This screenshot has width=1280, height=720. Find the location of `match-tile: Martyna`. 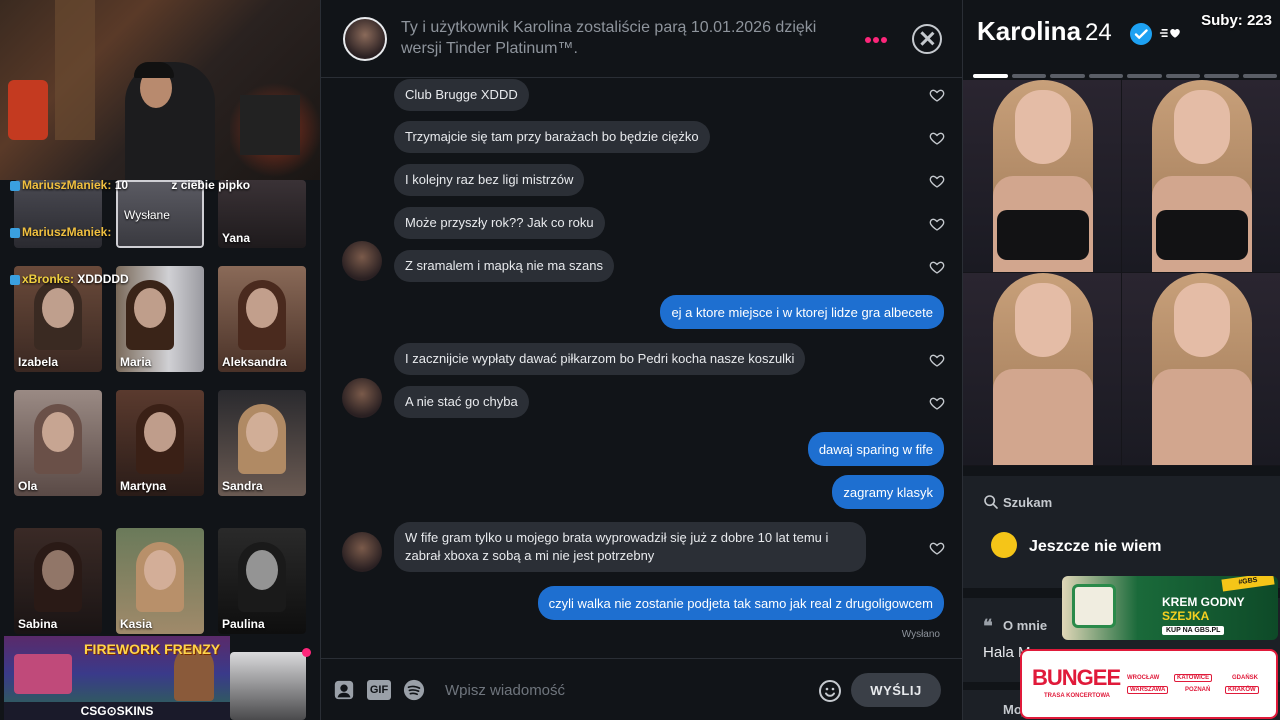

match-tile: Martyna is located at coordinates (160, 443).